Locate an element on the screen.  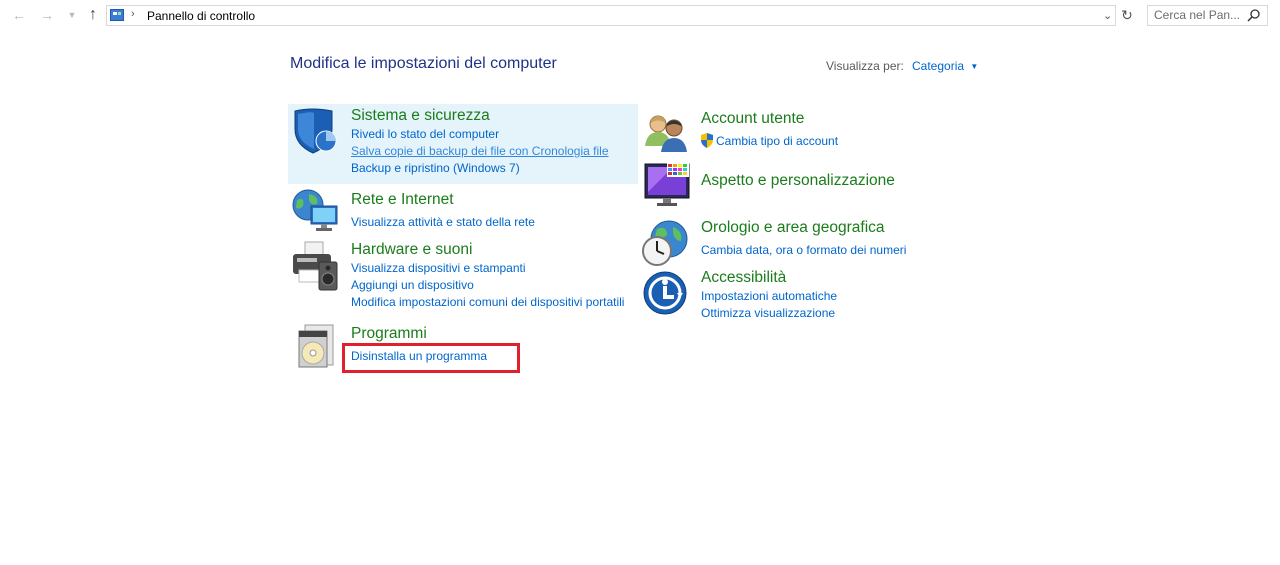
programs-disc-icon is located at coordinates (316, 348).